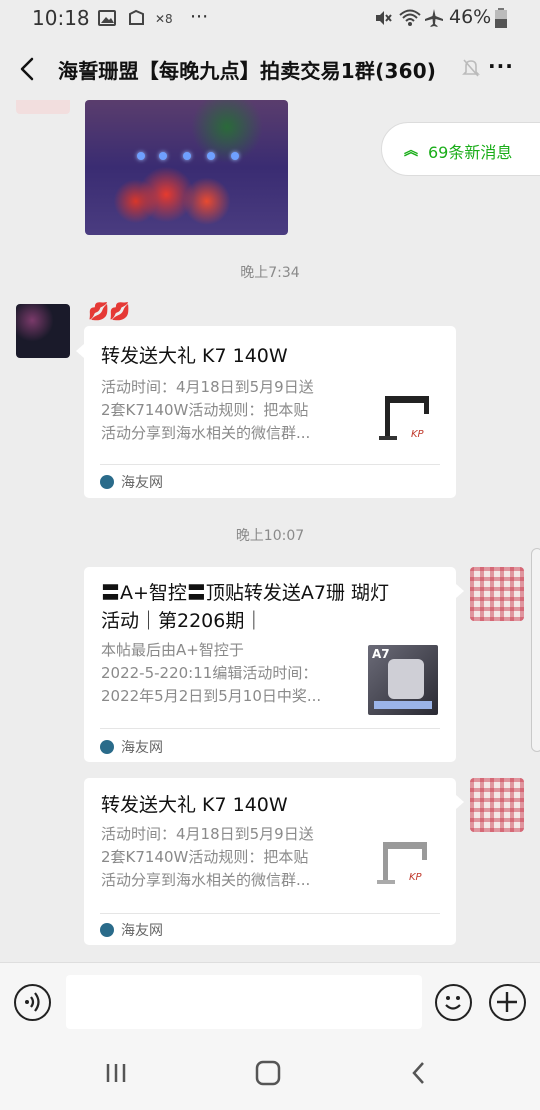 The height and width of the screenshot is (1110, 540). Describe the element at coordinates (247, 71) in the screenshot. I see `chat-title: 海誓珊盟【每晚九点】拍卖交易1群(360)` at that location.